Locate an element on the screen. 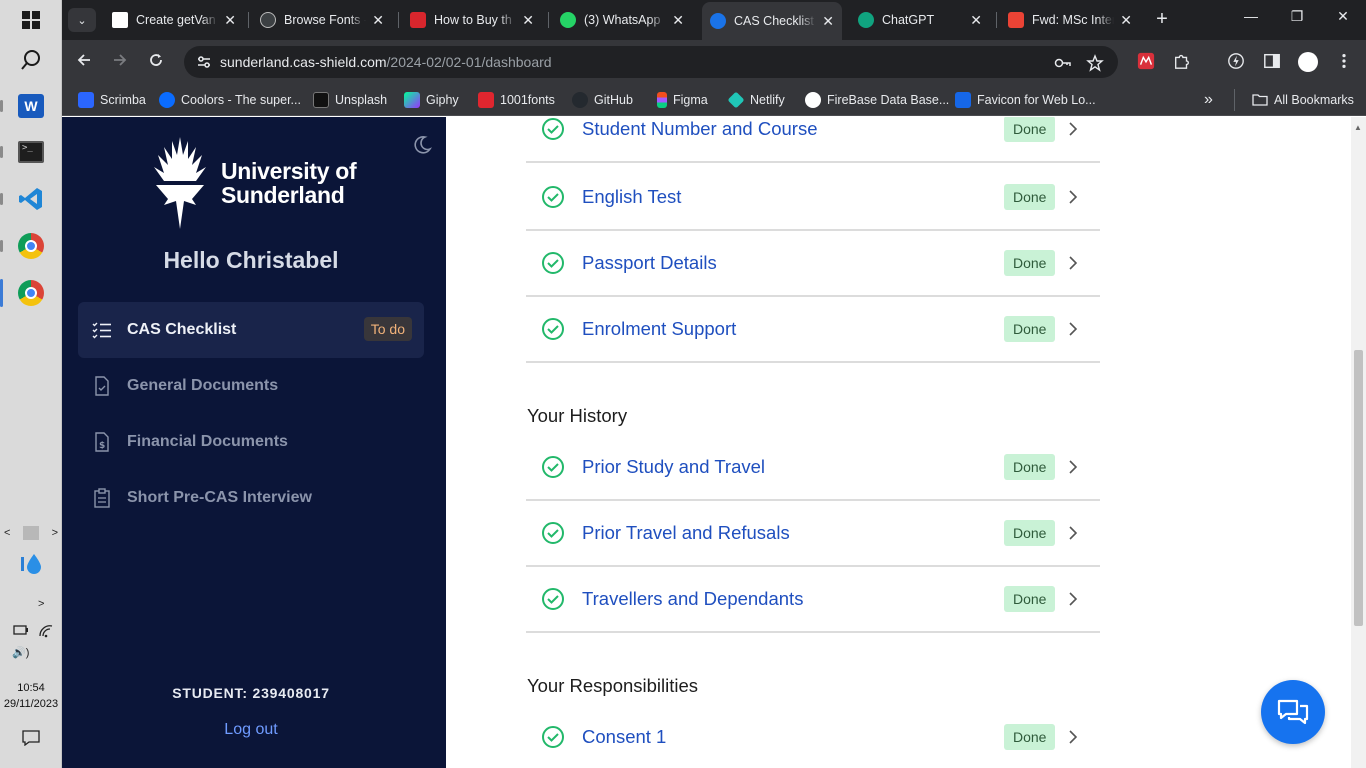 This screenshot has width=1366, height=768. tab-browse-fonts: Browse Fonts - ✕ is located at coordinates (322, 20).